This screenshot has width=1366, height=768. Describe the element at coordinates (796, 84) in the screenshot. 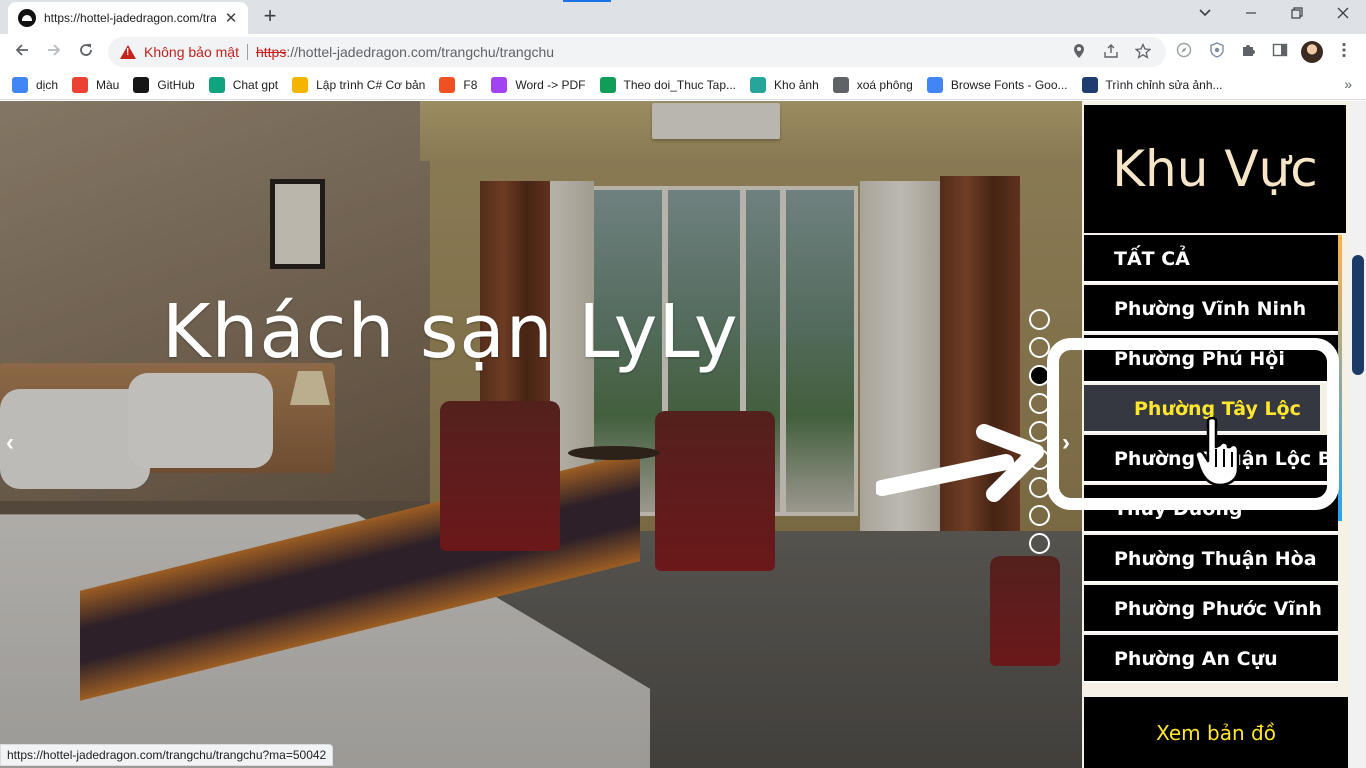

I see `bookmark-label: Kho ảnh` at that location.